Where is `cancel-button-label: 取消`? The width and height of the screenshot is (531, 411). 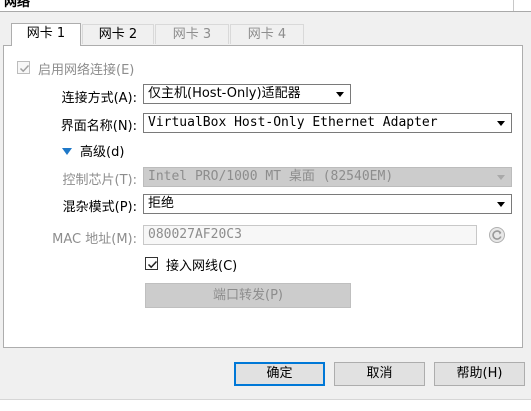 cancel-button-label: 取消 is located at coordinates (379, 373).